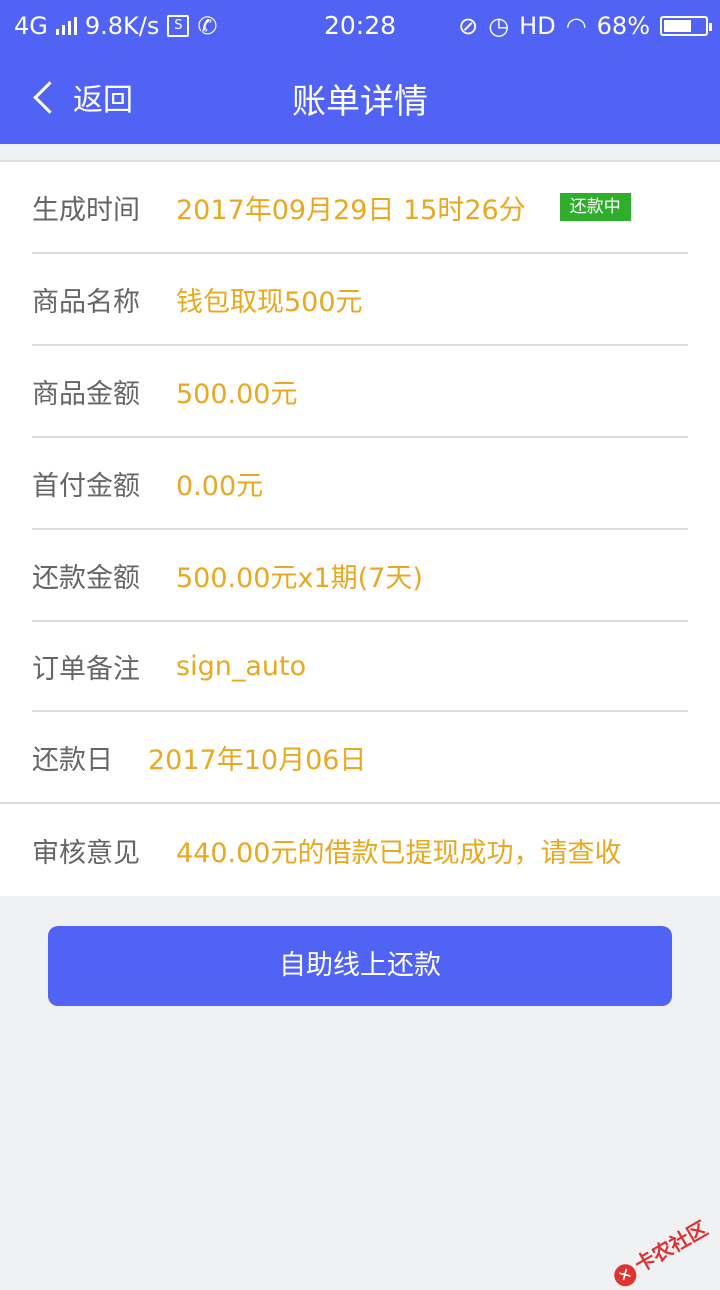 The width and height of the screenshot is (720, 1290). I want to click on nav-bar: 返回 账单详情, so click(360, 98).